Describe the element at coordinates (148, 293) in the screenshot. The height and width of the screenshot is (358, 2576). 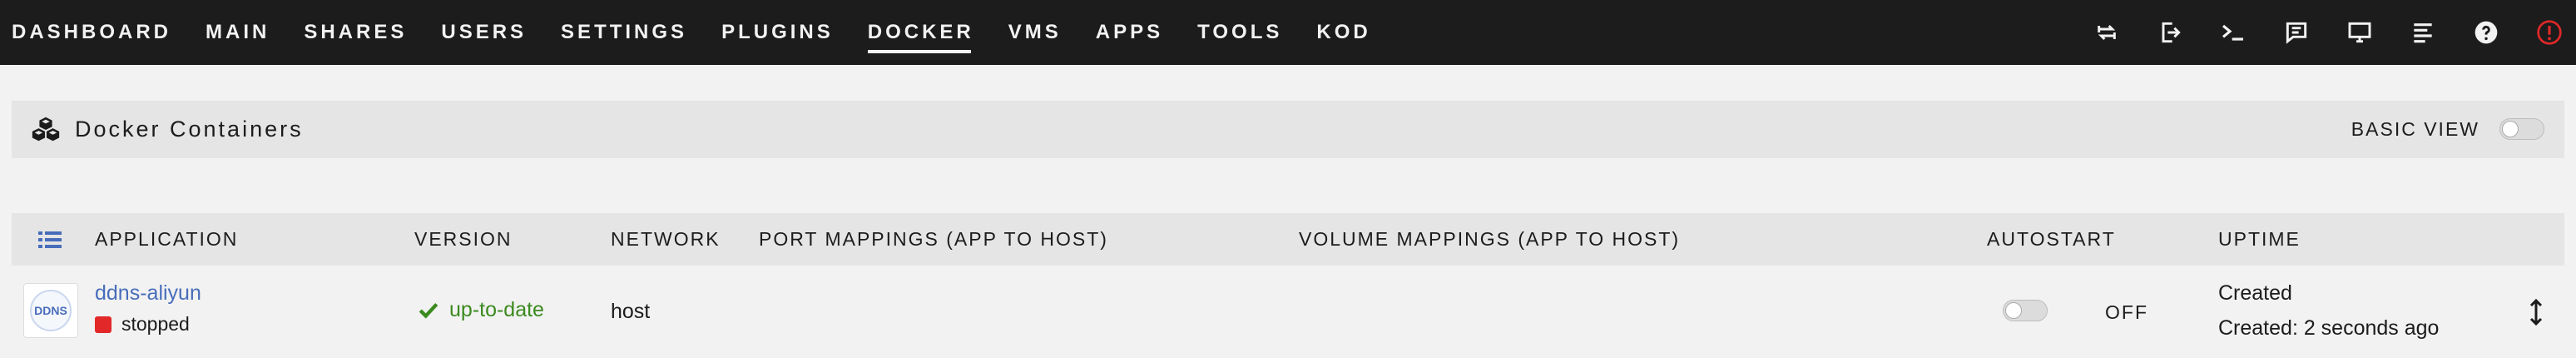
I see `app-name-link: ddns-aliyun` at that location.